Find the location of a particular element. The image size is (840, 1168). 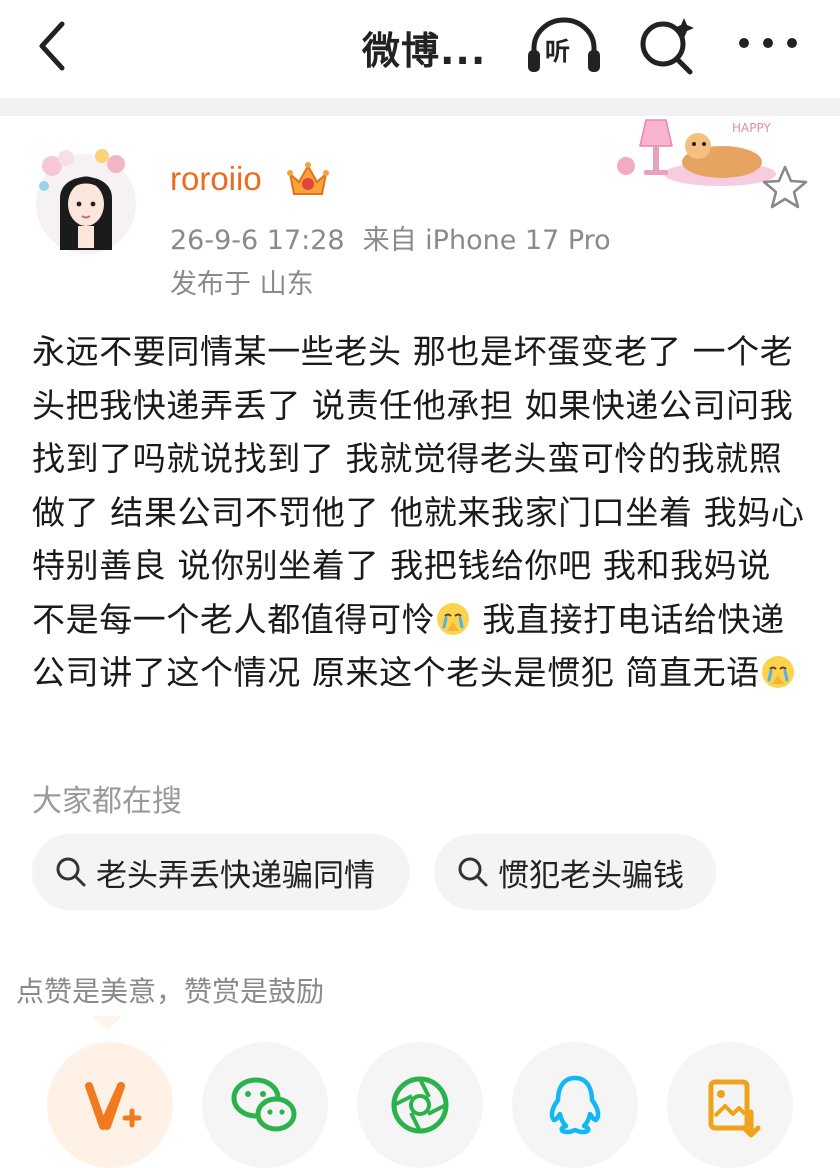

post-source: 来自 iPhone 17 Pro is located at coordinates (486, 240).